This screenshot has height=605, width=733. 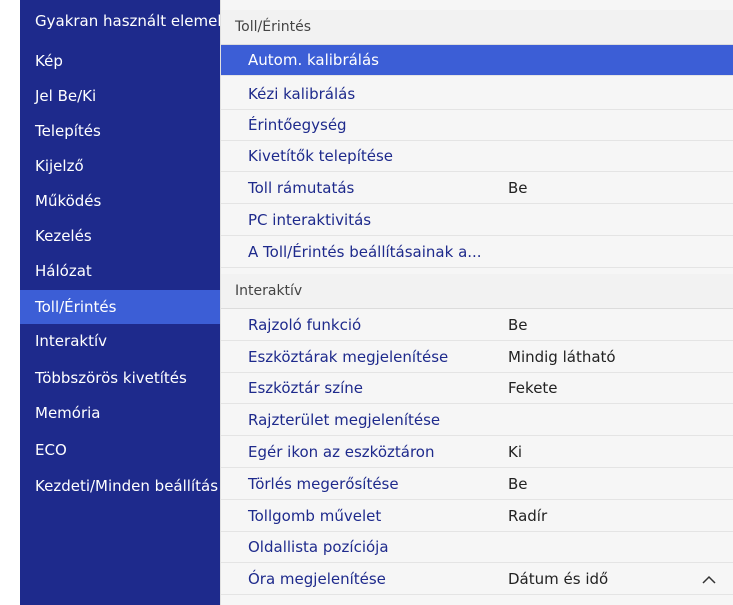 I want to click on sidebar-item-label: Kezelés, so click(x=63, y=236).